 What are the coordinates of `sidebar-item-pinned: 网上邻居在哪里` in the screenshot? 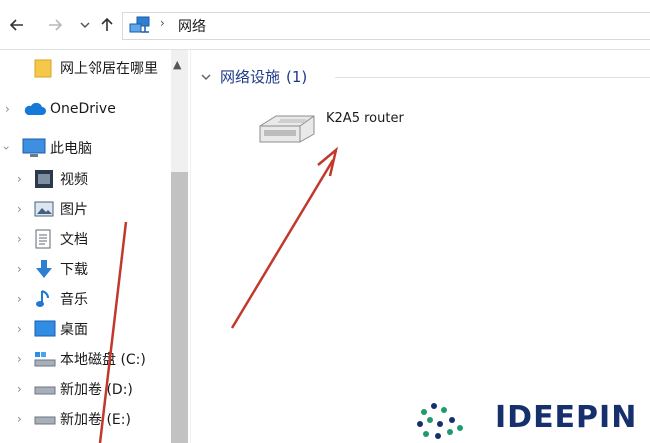 It's located at (96, 68).